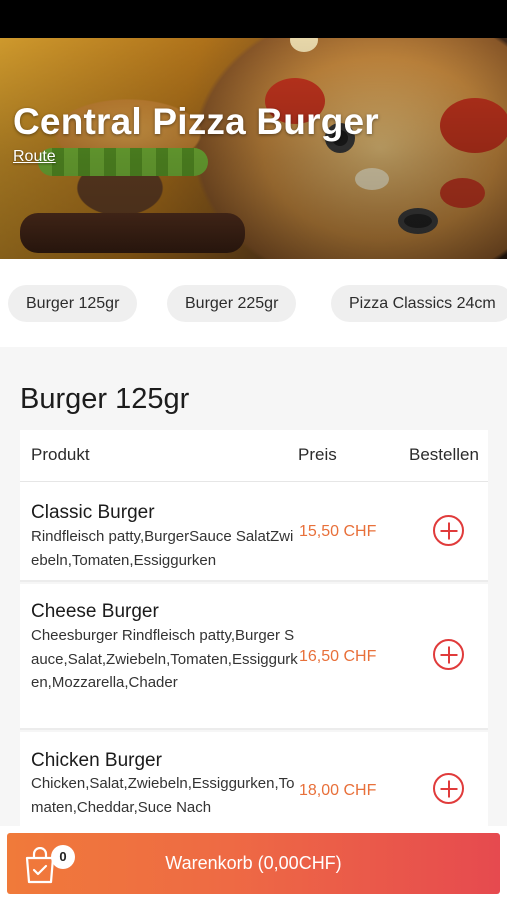 Image resolution: width=507 pixels, height=900 pixels. I want to click on bottom-bar: 0 Warenkorb (0,00CHF), so click(253, 863).